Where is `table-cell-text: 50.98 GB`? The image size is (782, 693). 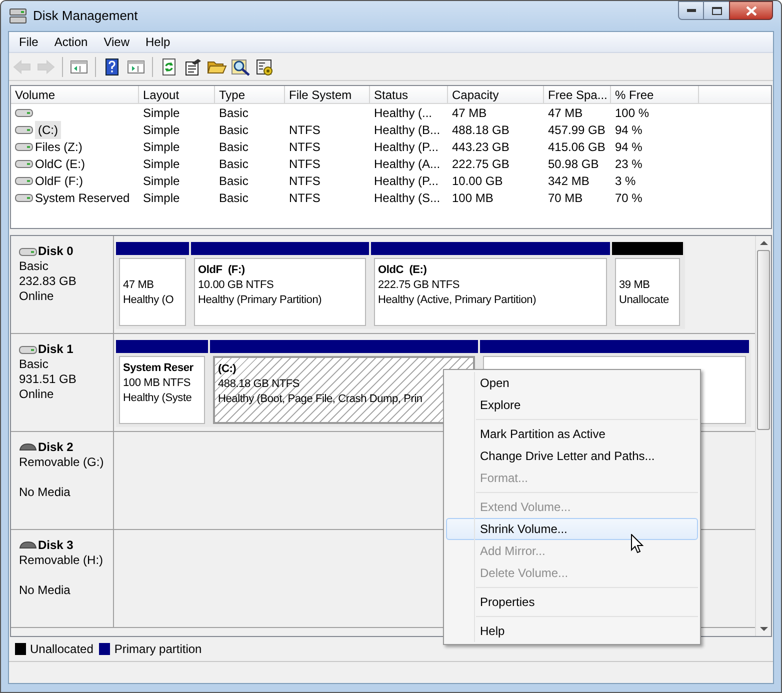 table-cell-text: 50.98 GB is located at coordinates (573, 164).